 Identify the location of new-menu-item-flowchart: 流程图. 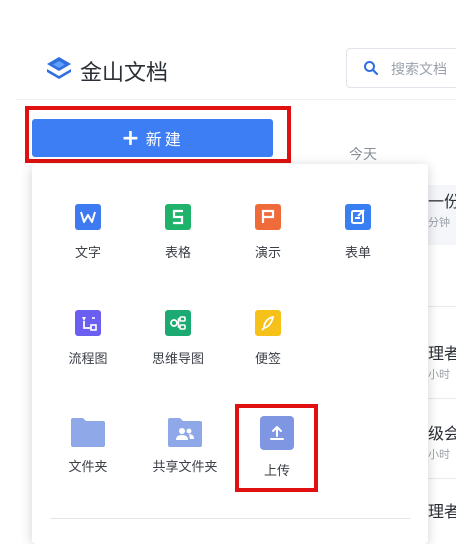
(88, 338).